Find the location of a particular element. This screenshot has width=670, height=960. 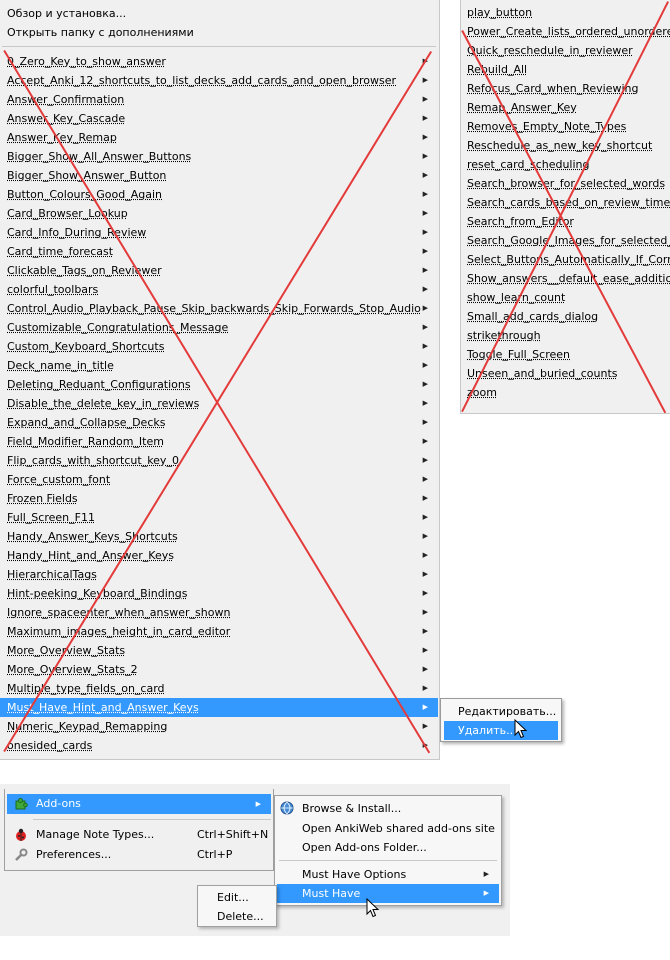

addon-menu-item: More_Overview_Stats_2 ▶ is located at coordinates (219, 669).